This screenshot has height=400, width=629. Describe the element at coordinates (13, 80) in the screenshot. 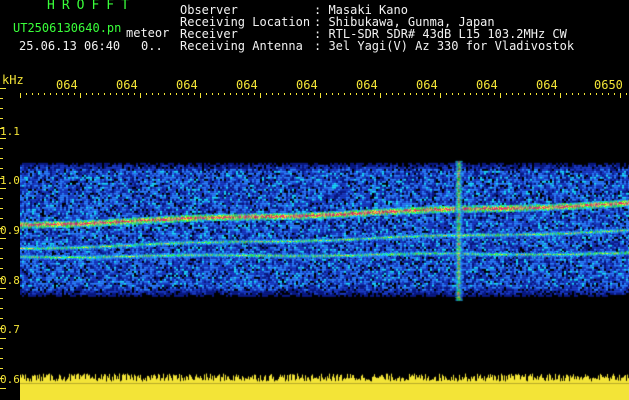

I see `y-axis-unit: kHz` at that location.